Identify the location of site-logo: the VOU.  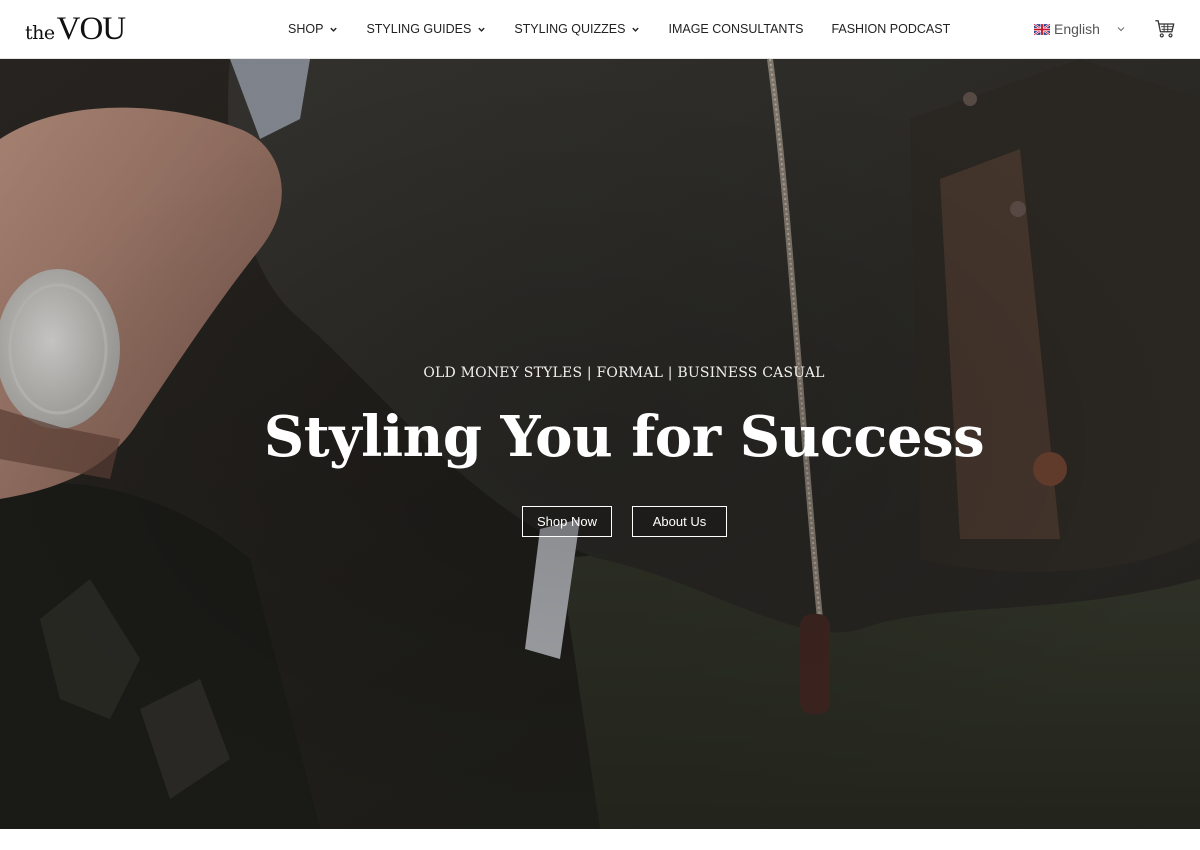
(75, 29).